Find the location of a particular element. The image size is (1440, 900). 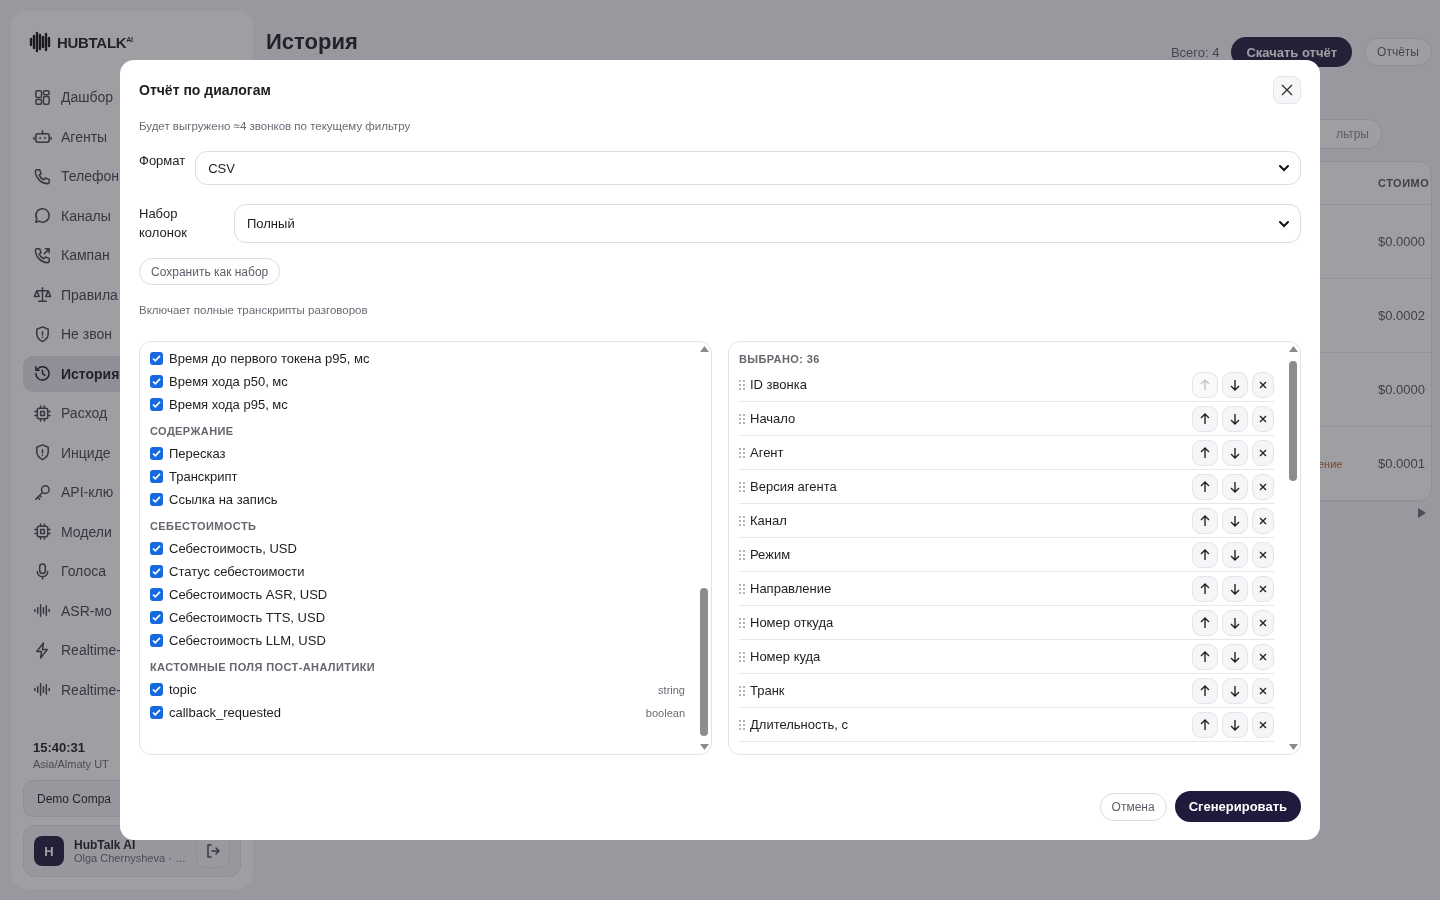

checkbox-label: Время хода p95, мс is located at coordinates (228, 404).